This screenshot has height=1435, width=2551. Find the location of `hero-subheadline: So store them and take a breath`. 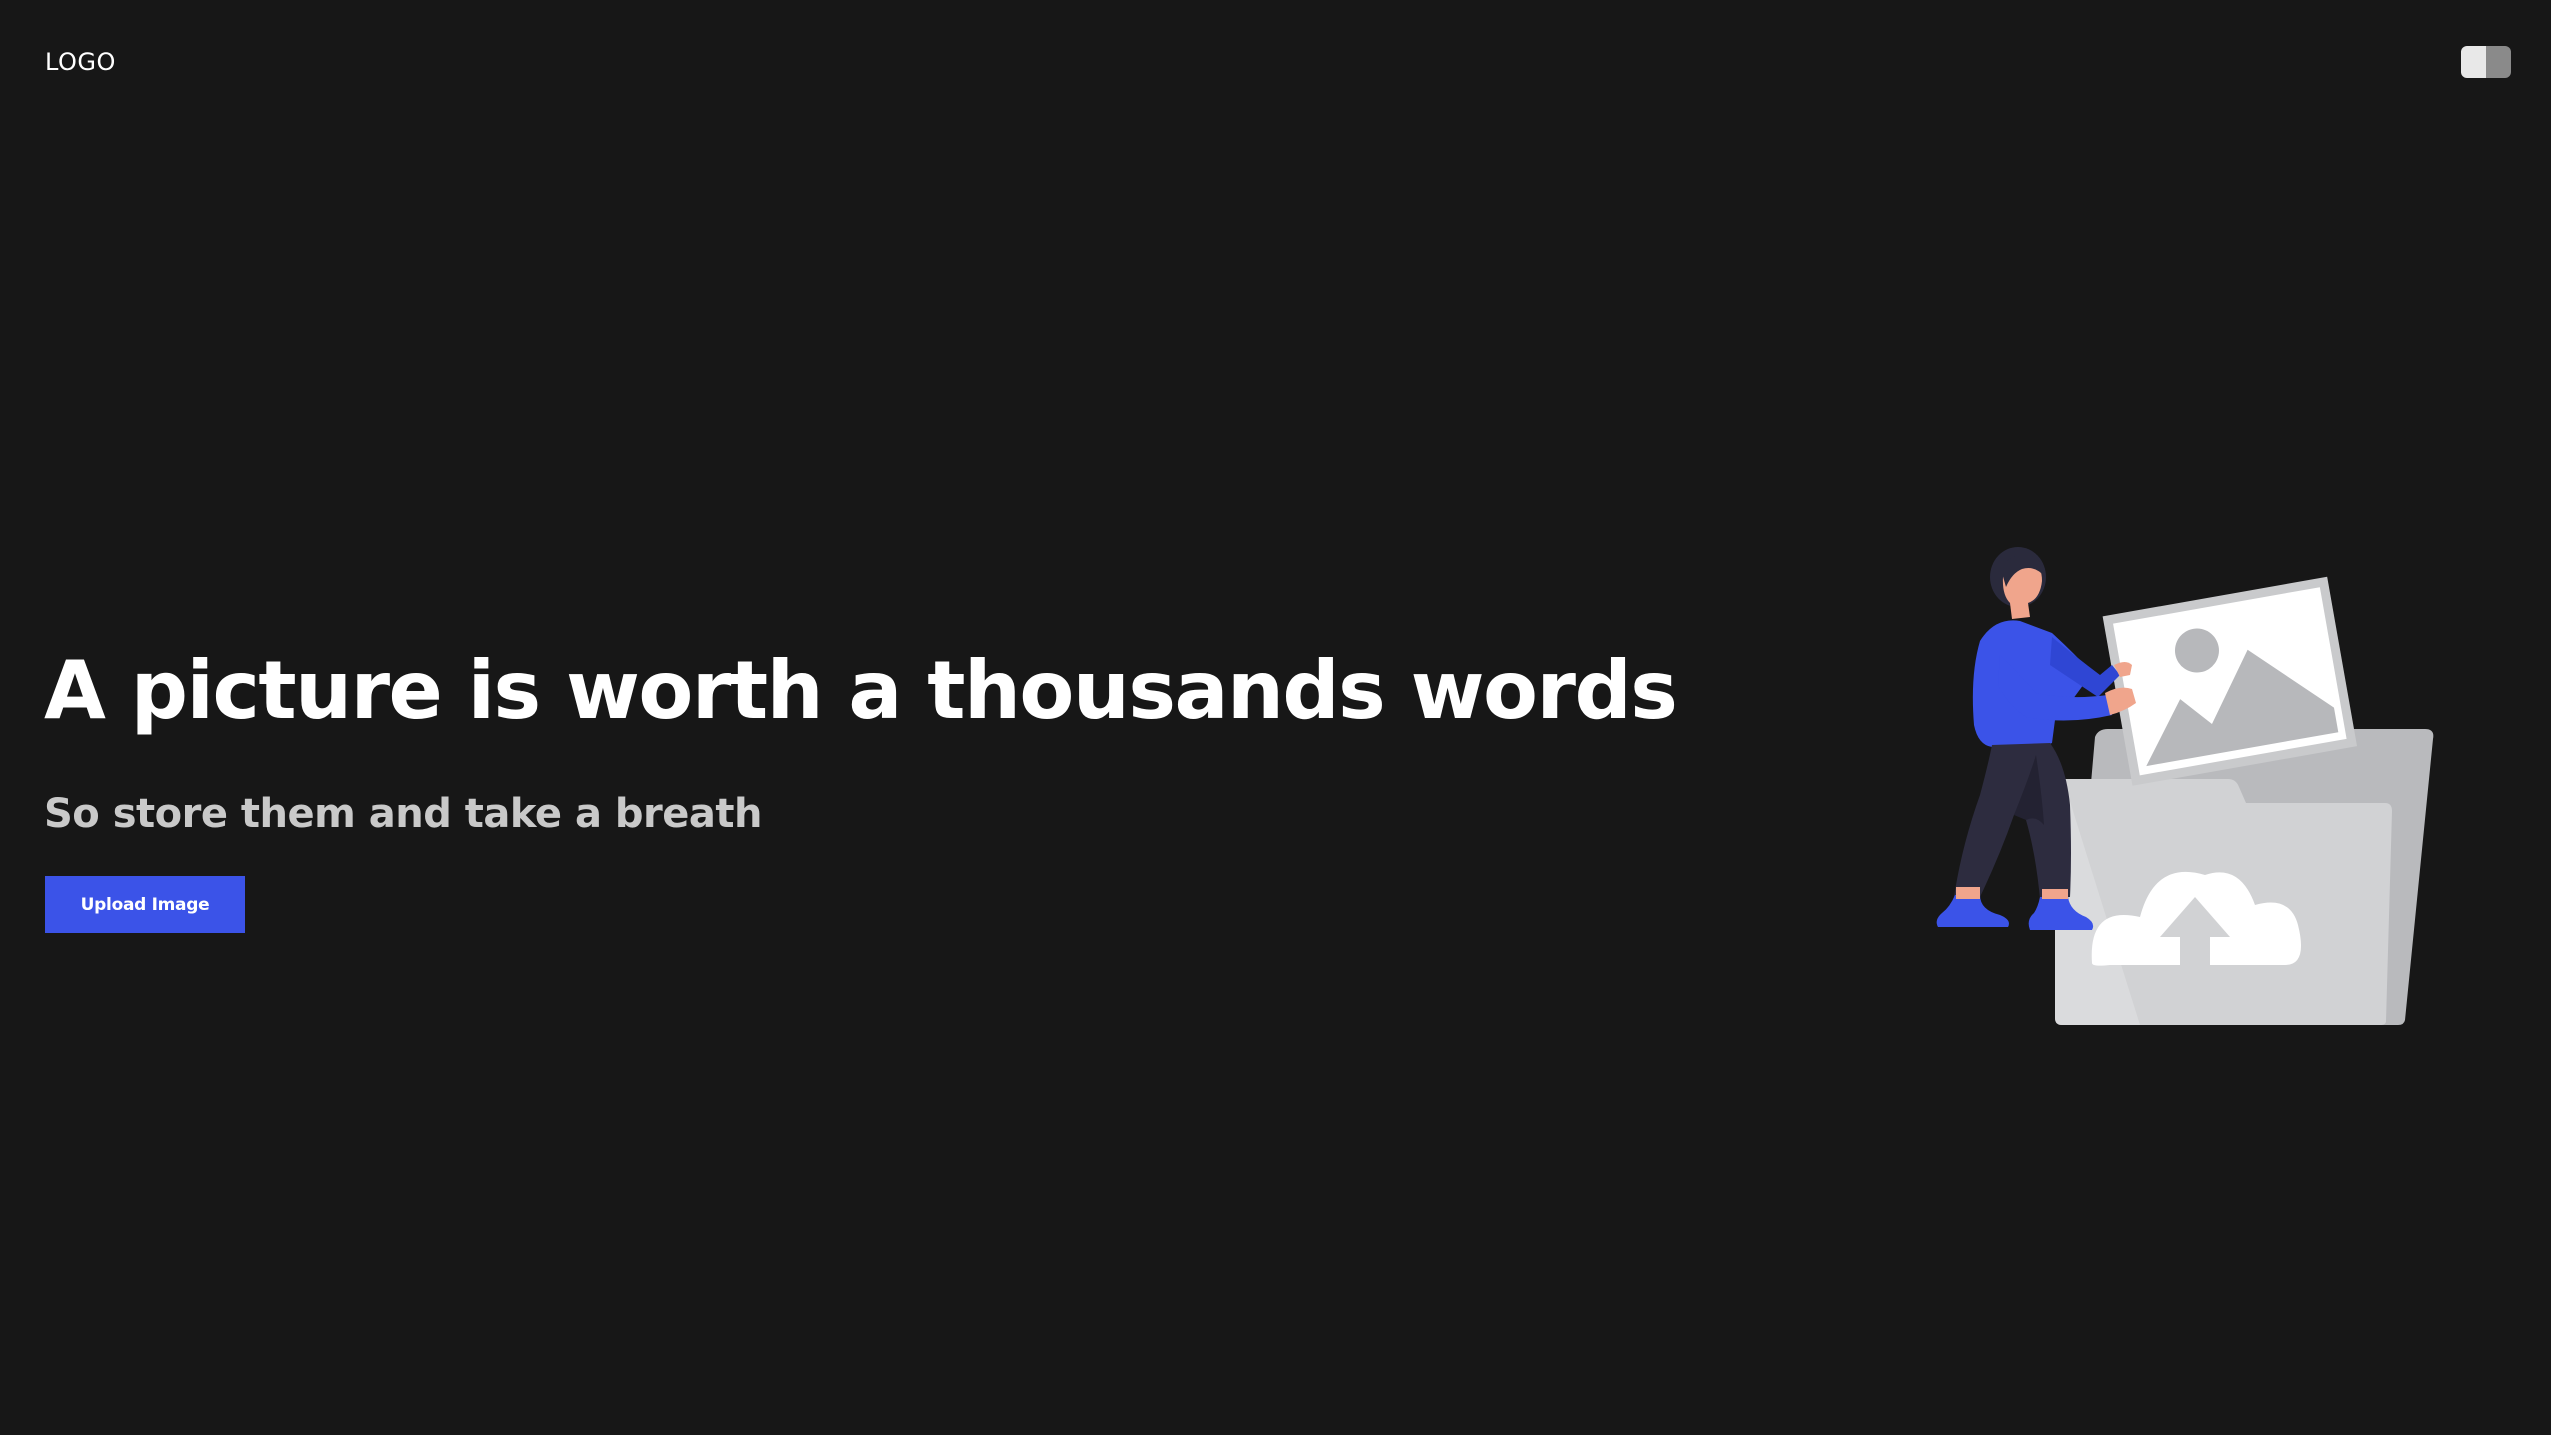

hero-subheadline: So store them and take a breath is located at coordinates (403, 814).